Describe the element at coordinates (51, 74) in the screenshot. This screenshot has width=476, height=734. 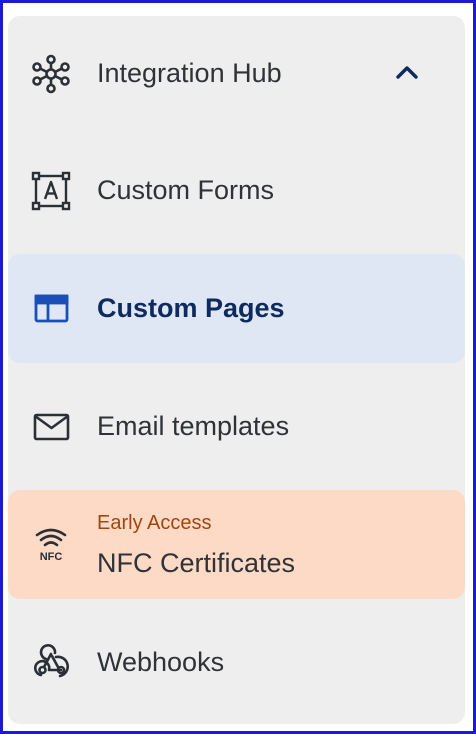
I see `hub-network-icon` at that location.